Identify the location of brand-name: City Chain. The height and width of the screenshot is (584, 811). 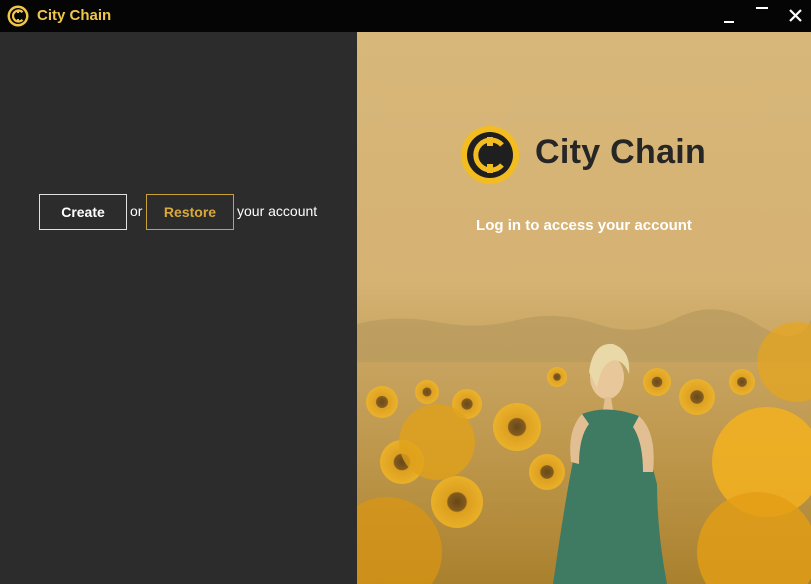
(621, 152).